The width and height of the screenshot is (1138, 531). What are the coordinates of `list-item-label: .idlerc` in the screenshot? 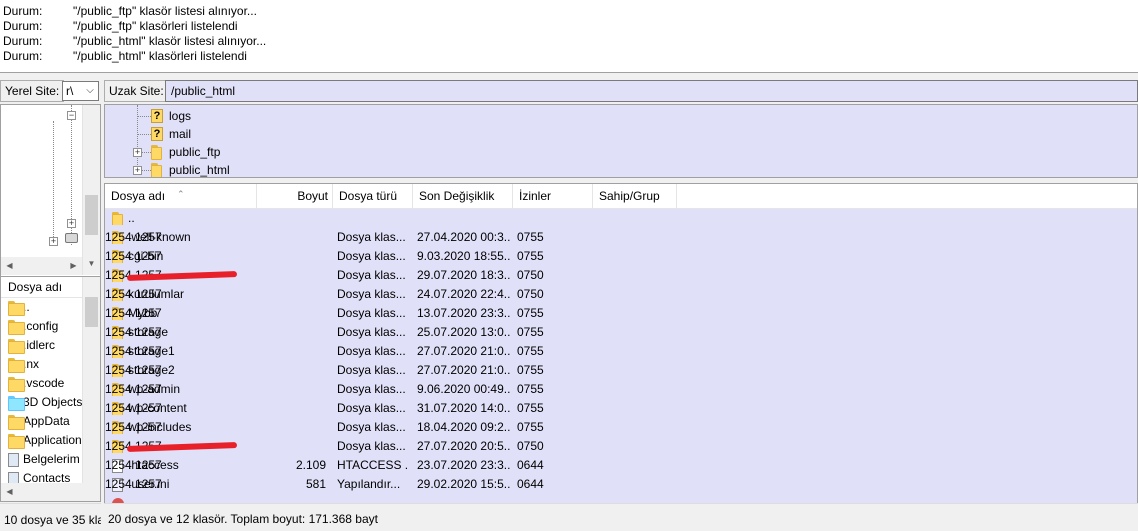 It's located at (39, 345).